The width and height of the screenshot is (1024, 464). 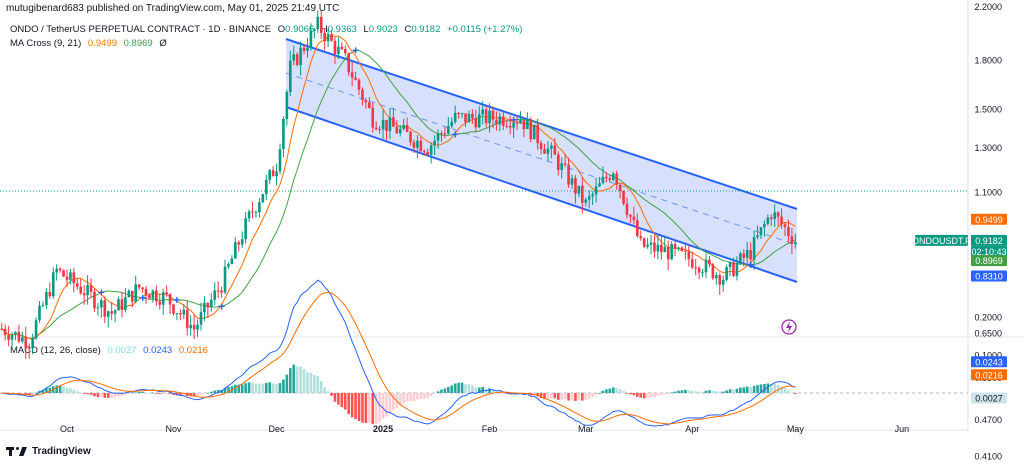 I want to click on macd-tick-label: 0.2000, so click(x=988, y=318).